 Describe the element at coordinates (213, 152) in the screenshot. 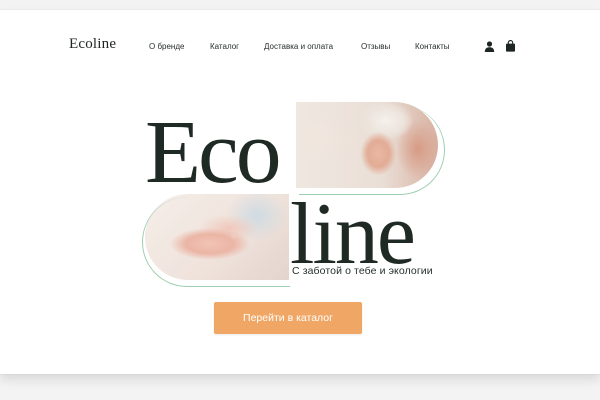

I see `hero-title-eco: Eco` at that location.